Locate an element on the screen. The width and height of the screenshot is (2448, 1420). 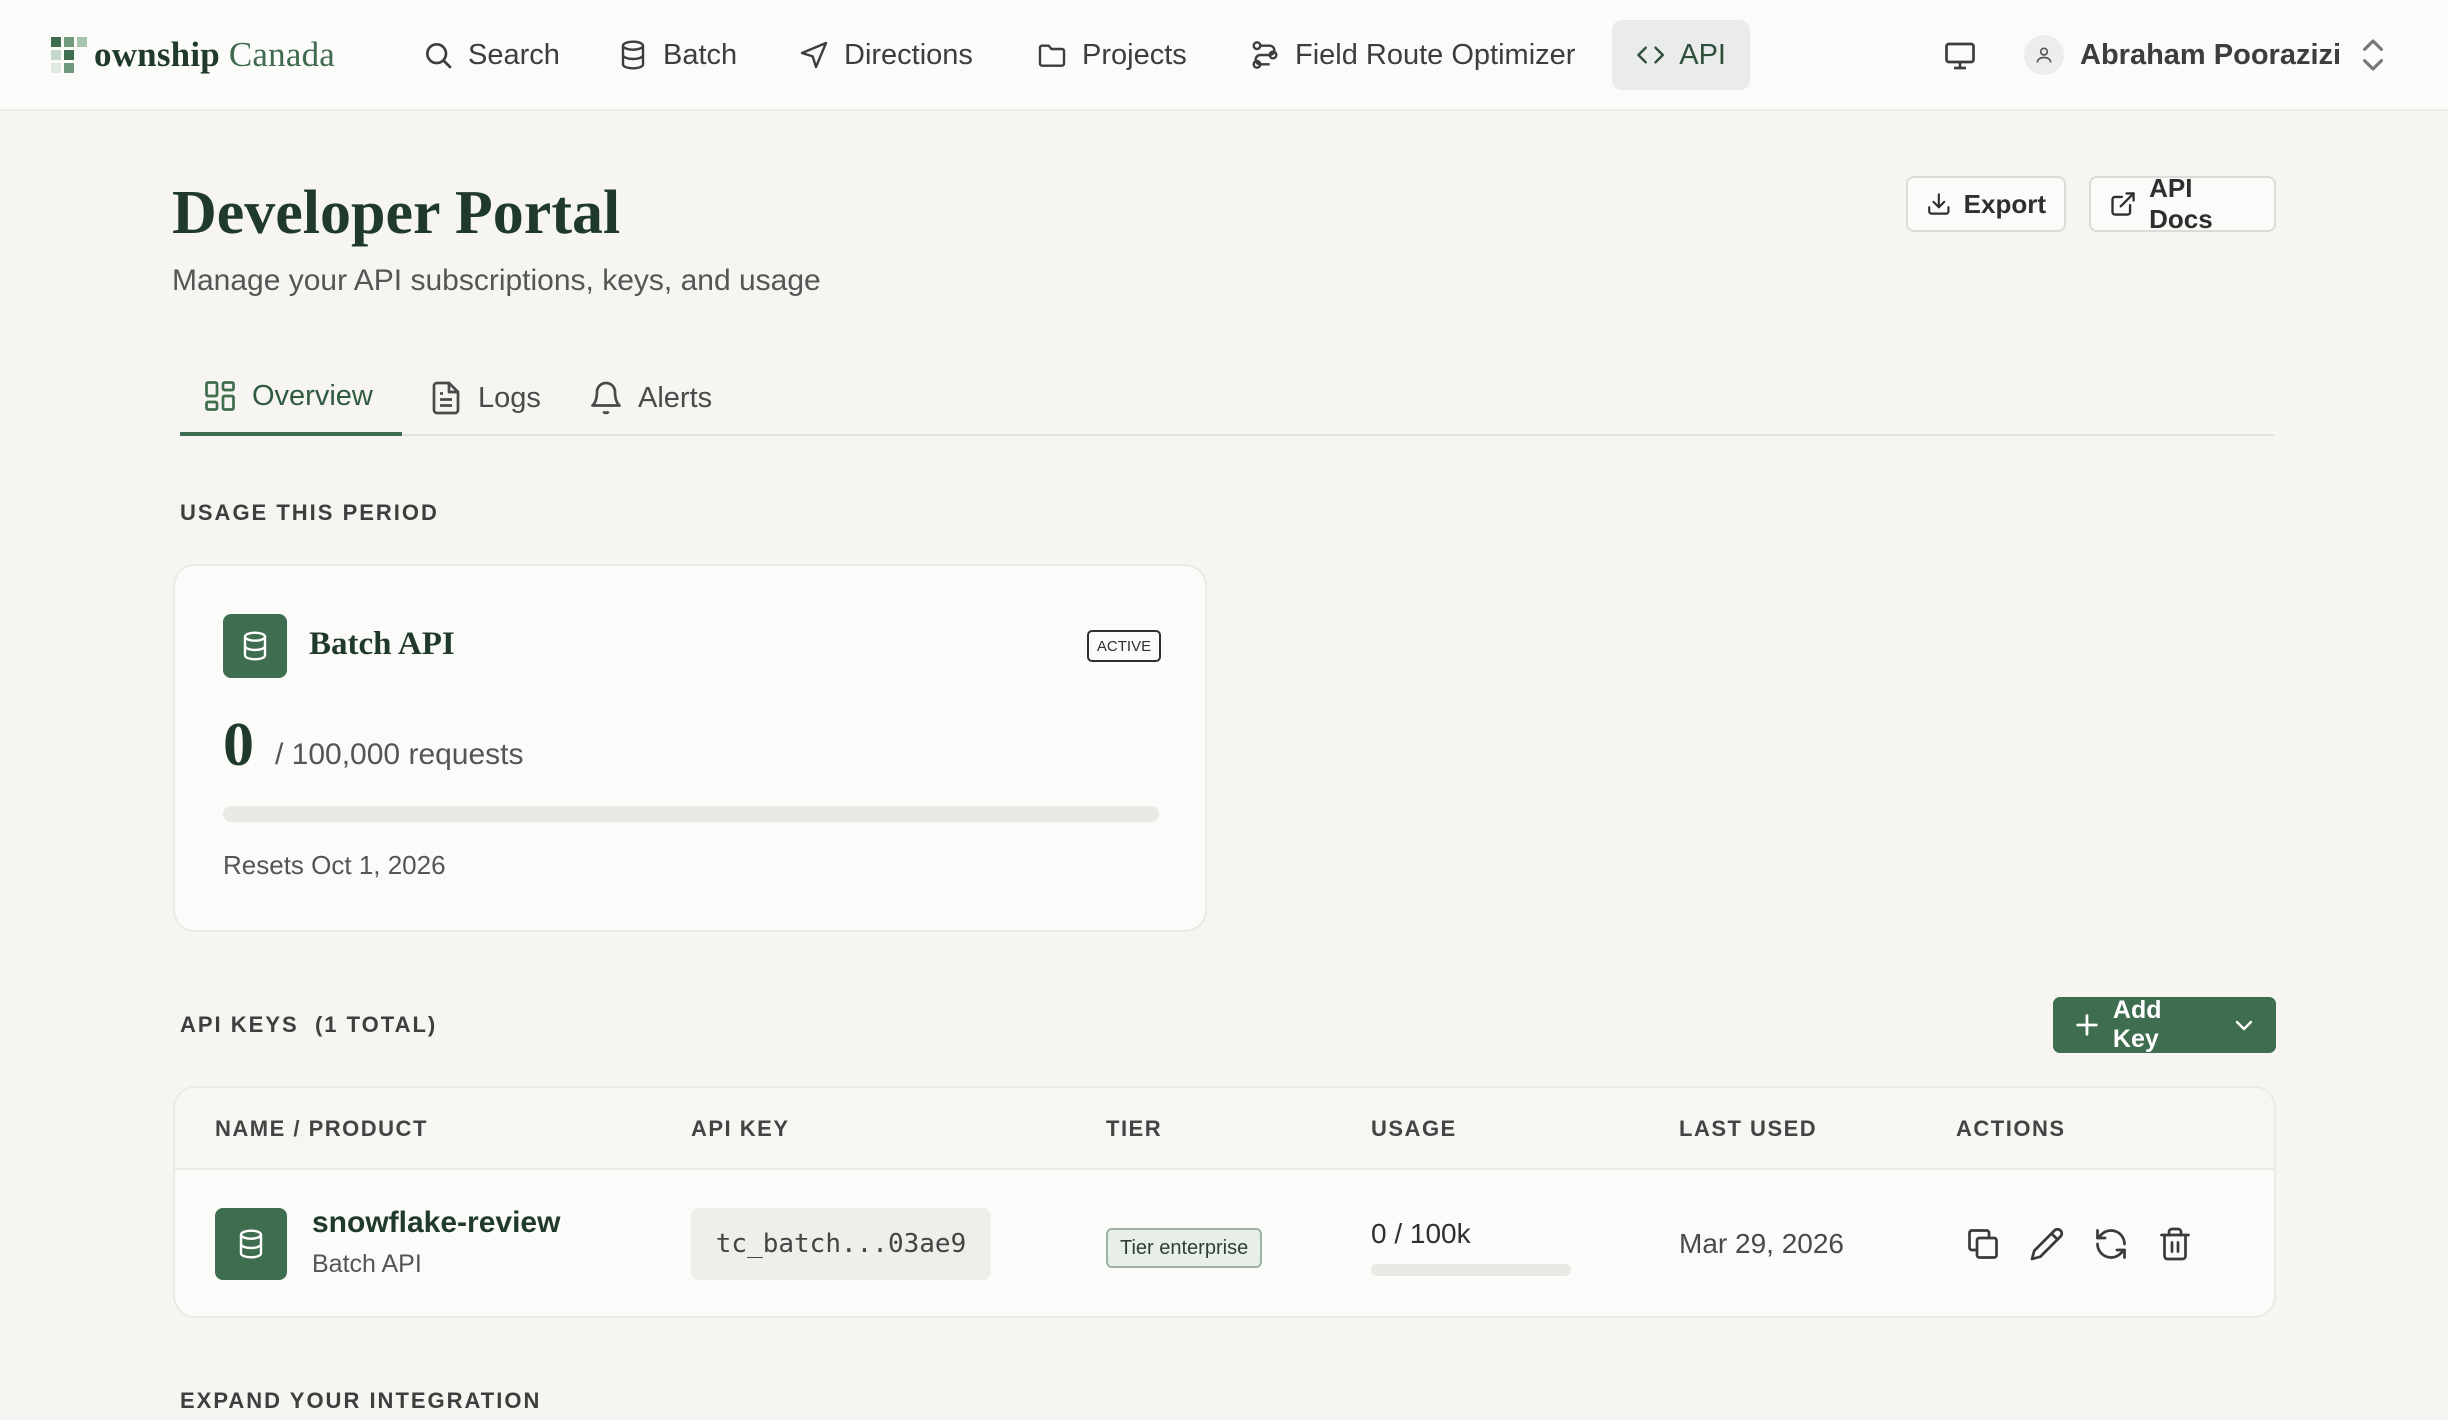
tab-label: Logs is located at coordinates (509, 397).